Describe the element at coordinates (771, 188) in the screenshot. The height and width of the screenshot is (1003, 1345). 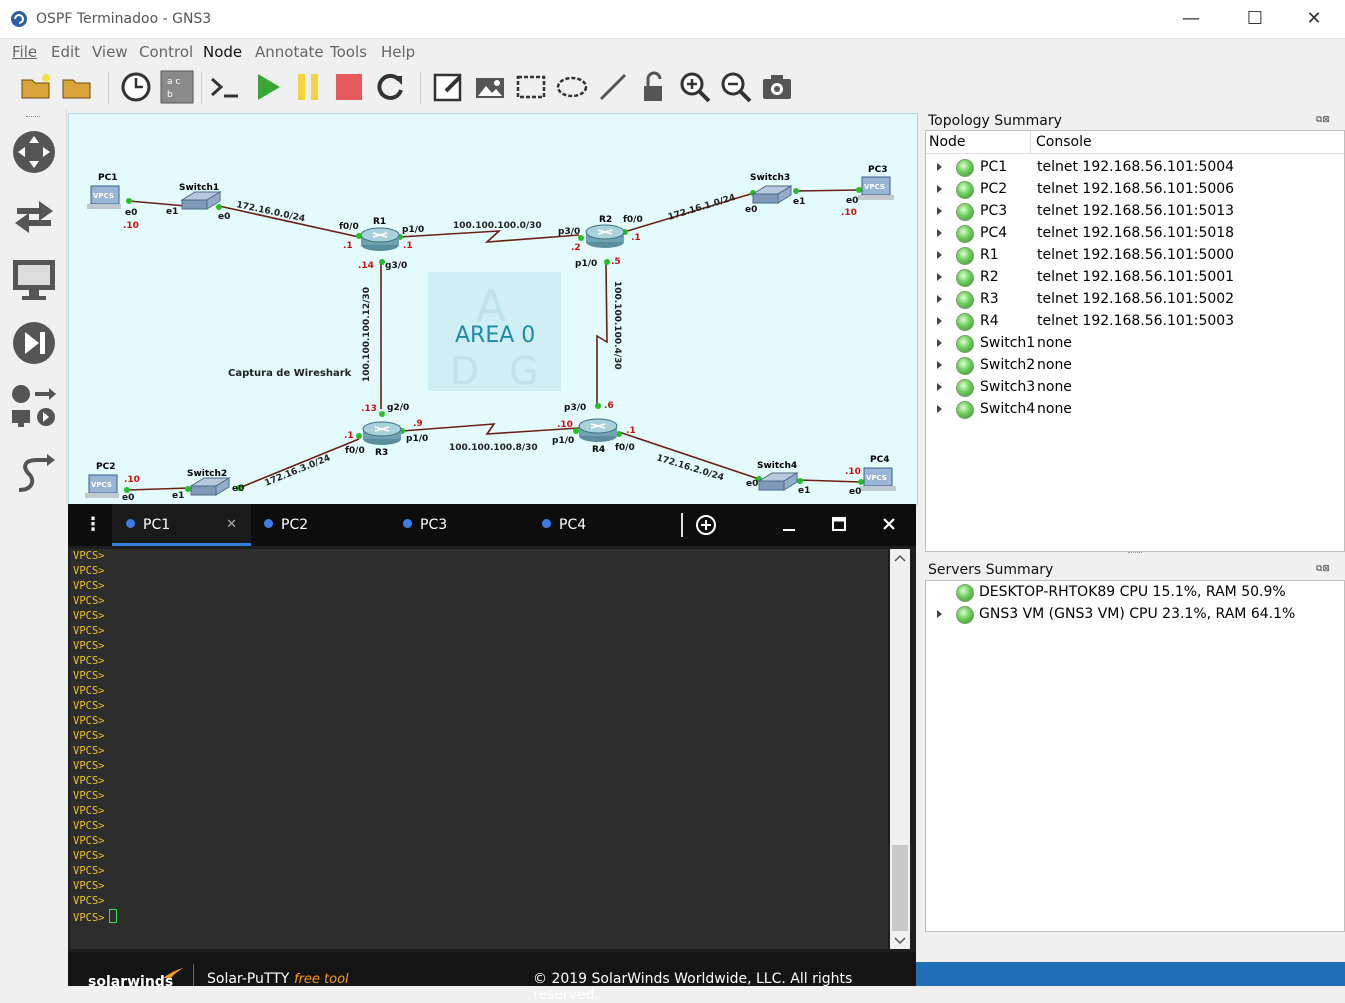
I see `switch3-node: Switch3` at that location.